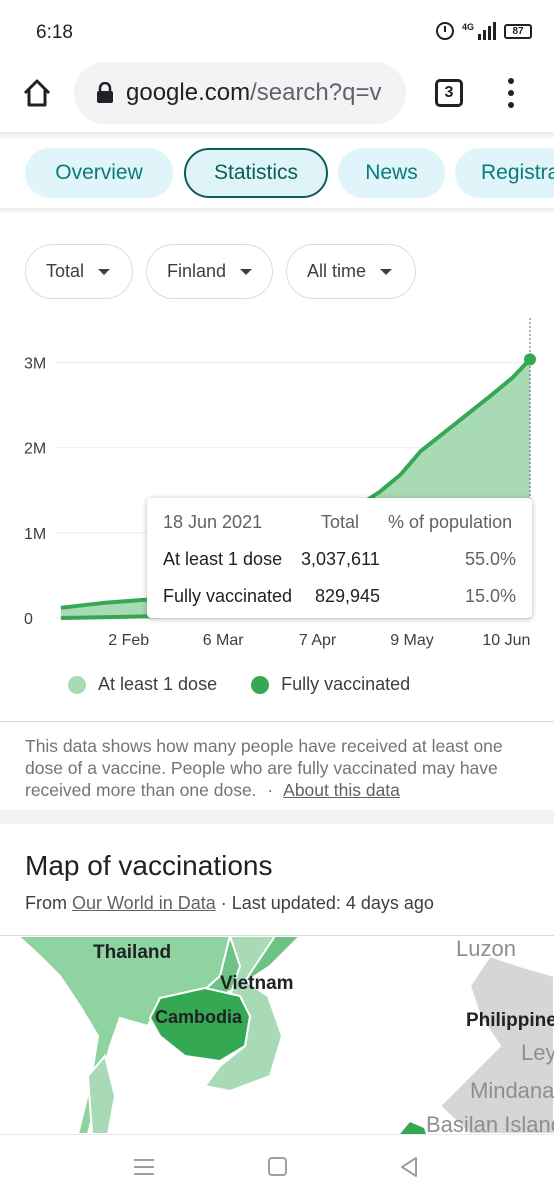  What do you see at coordinates (491, 559) in the screenshot?
I see `tooltip-row-pct: 55.0%` at bounding box center [491, 559].